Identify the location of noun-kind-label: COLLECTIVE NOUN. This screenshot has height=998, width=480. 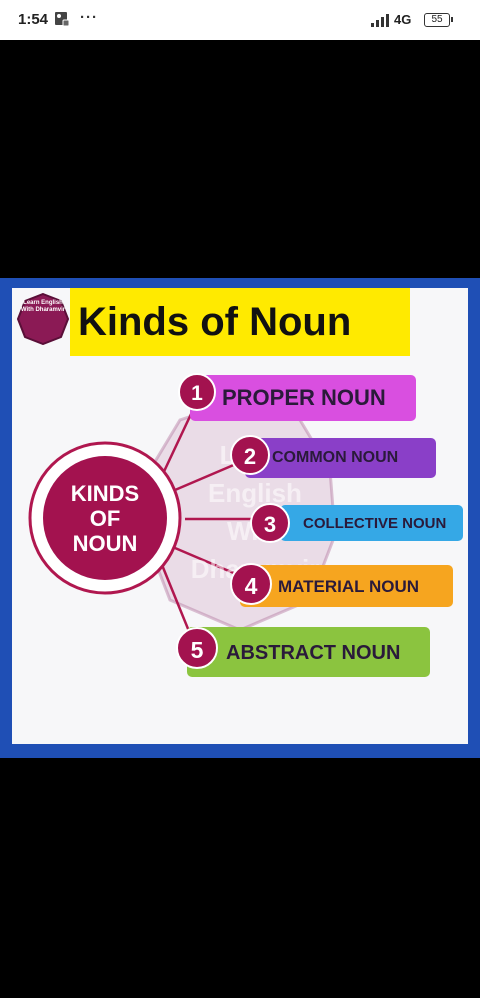
(375, 523).